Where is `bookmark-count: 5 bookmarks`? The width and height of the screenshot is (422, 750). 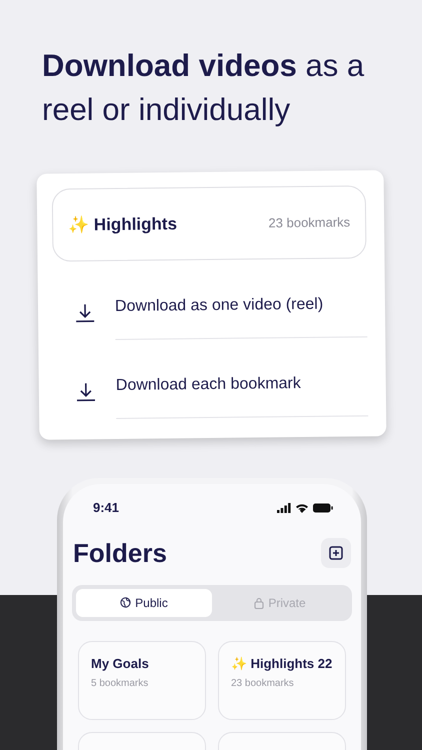
bookmark-count: 5 bookmarks is located at coordinates (120, 684).